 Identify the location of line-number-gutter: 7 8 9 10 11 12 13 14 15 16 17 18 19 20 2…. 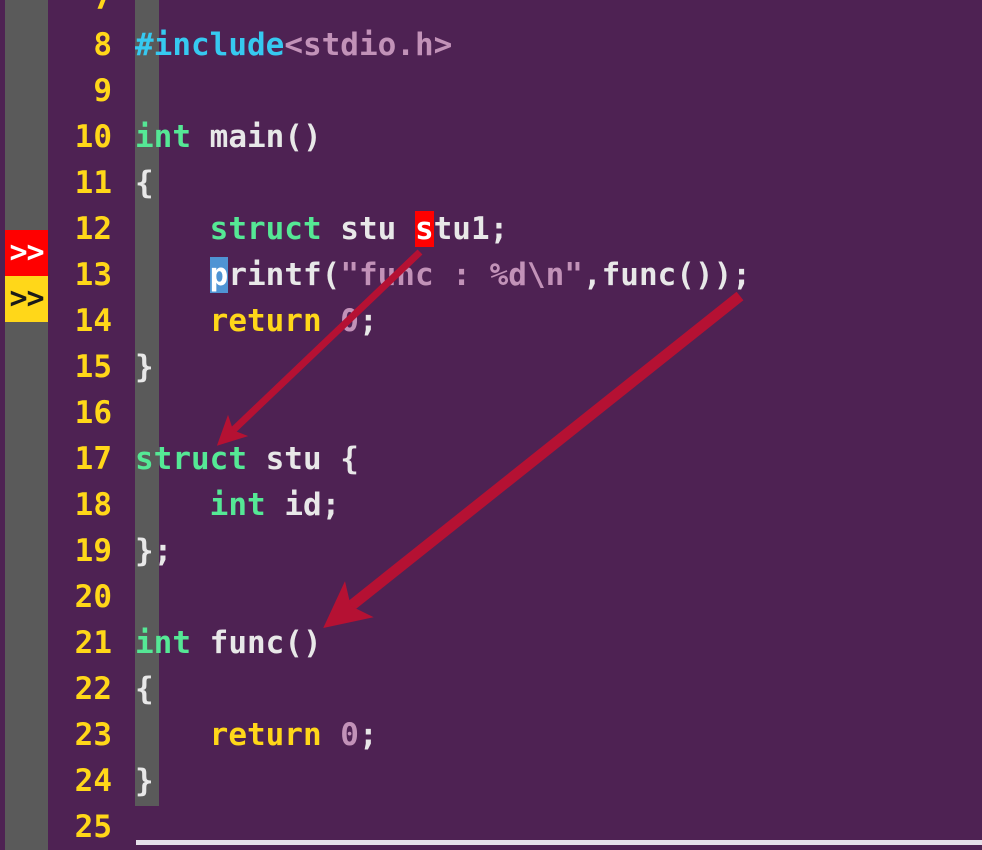
(80, 425).